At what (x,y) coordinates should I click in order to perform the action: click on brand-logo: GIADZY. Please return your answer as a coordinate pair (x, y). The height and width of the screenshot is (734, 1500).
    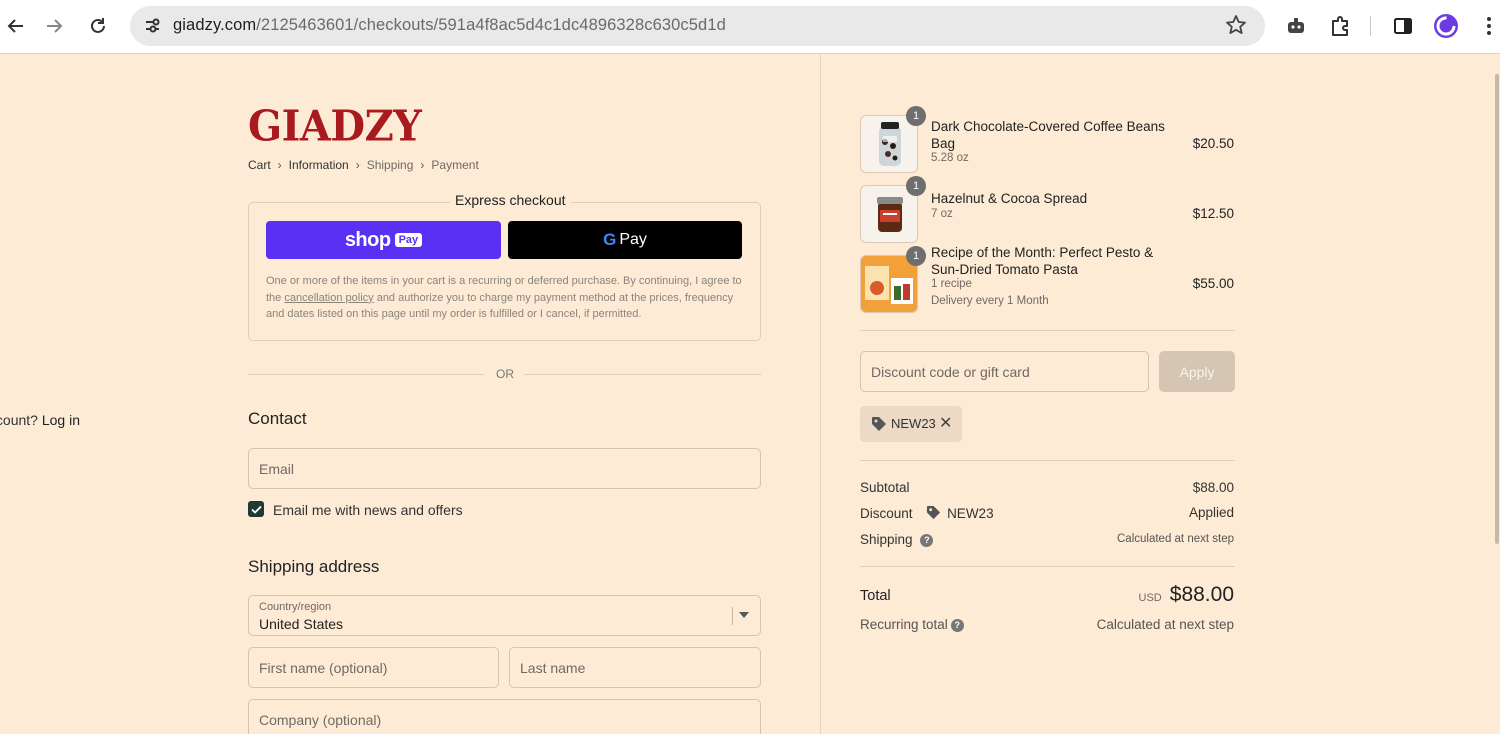
    Looking at the image, I should click on (335, 126).